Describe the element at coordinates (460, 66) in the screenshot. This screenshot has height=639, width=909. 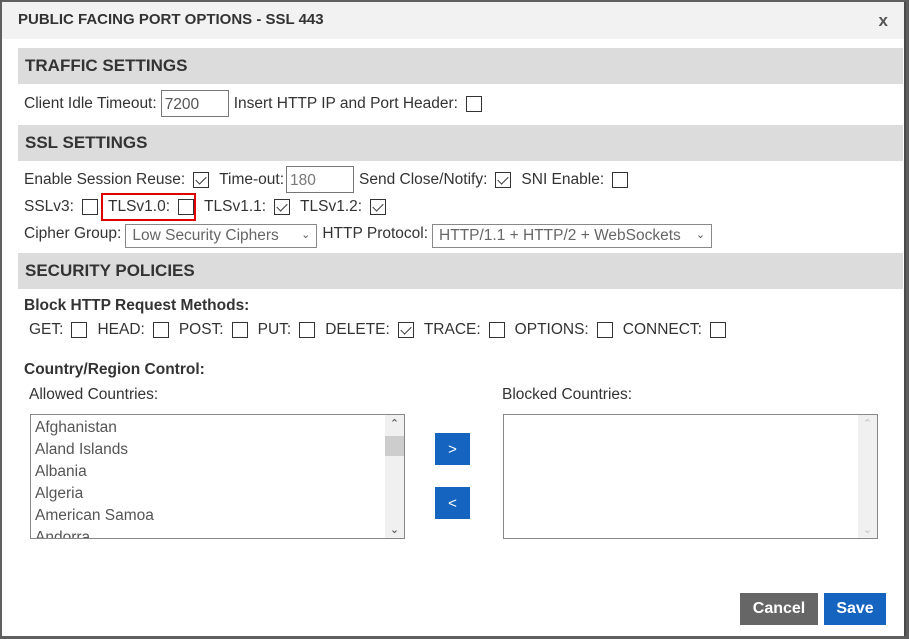
I see `section-traffic-settings: TRAFFIC SETTINGS` at that location.